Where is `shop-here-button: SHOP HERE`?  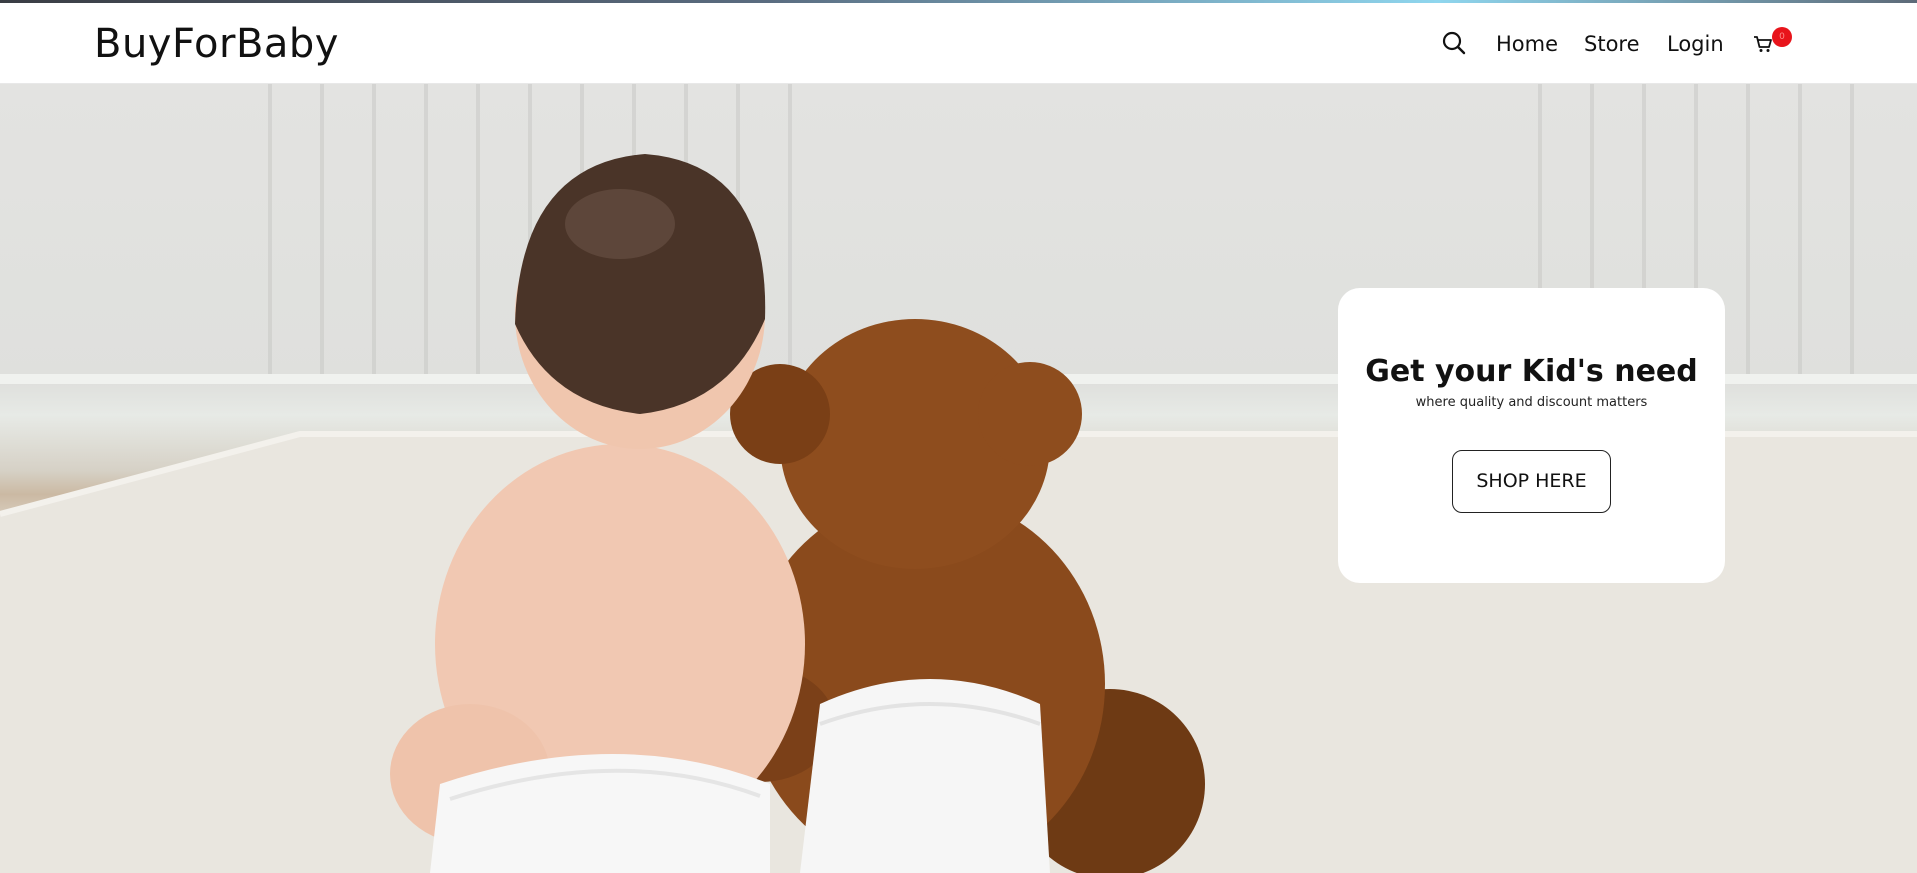 shop-here-button: SHOP HERE is located at coordinates (1531, 481).